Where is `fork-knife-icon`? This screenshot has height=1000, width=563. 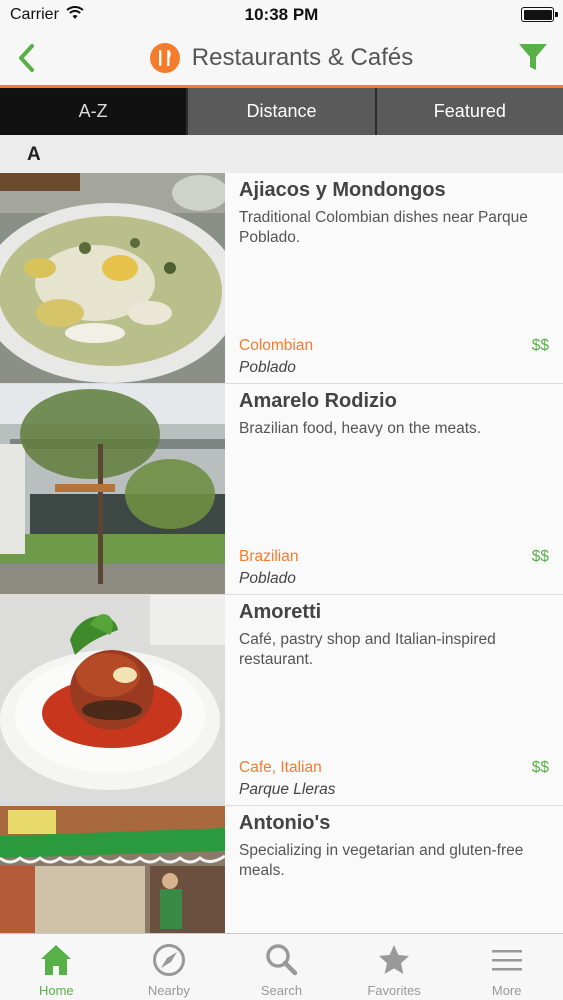 fork-knife-icon is located at coordinates (164, 57).